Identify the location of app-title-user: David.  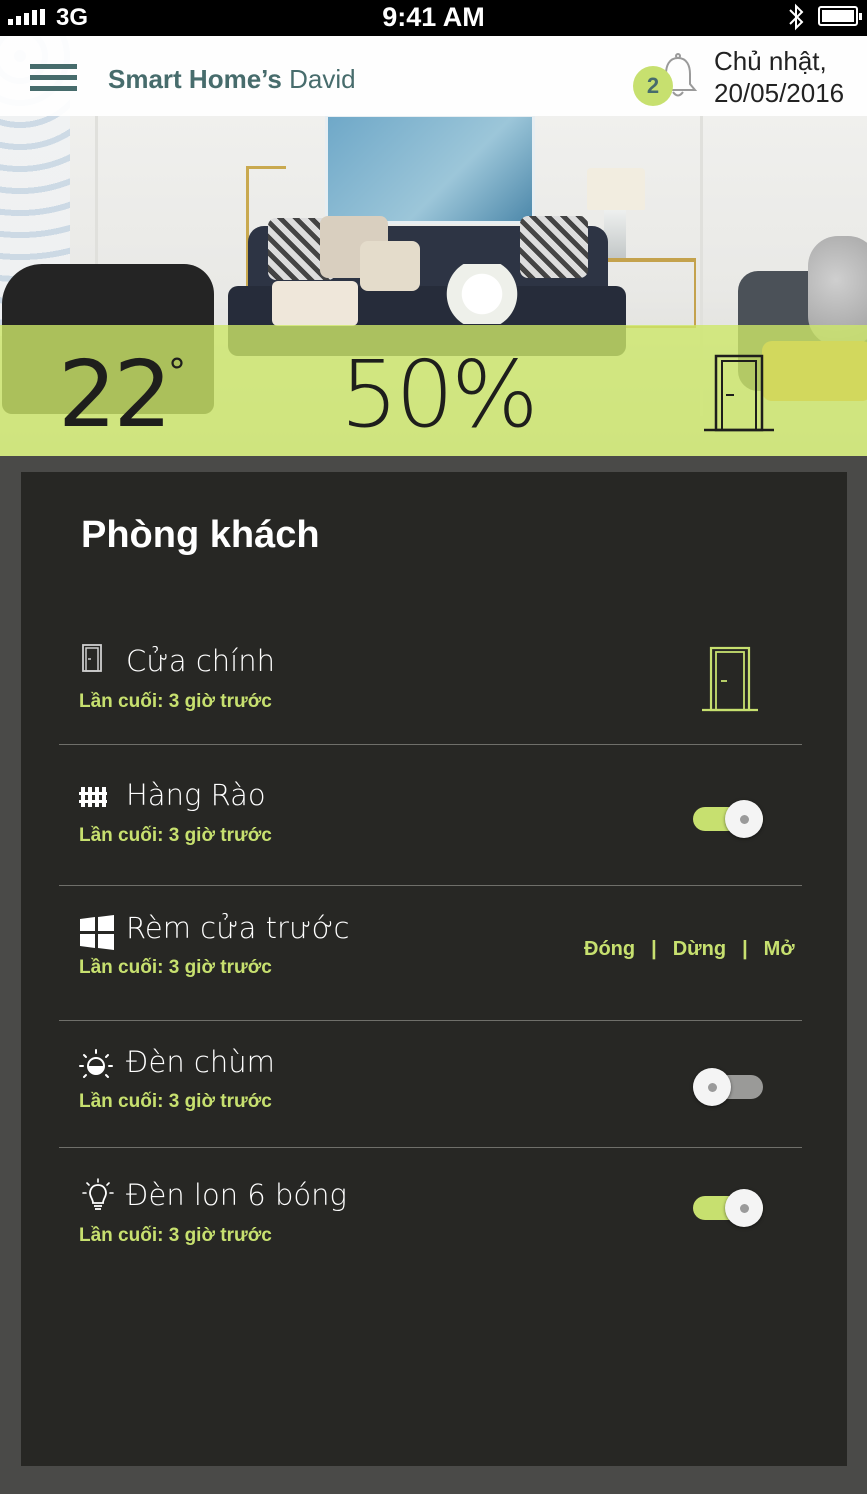
(322, 79).